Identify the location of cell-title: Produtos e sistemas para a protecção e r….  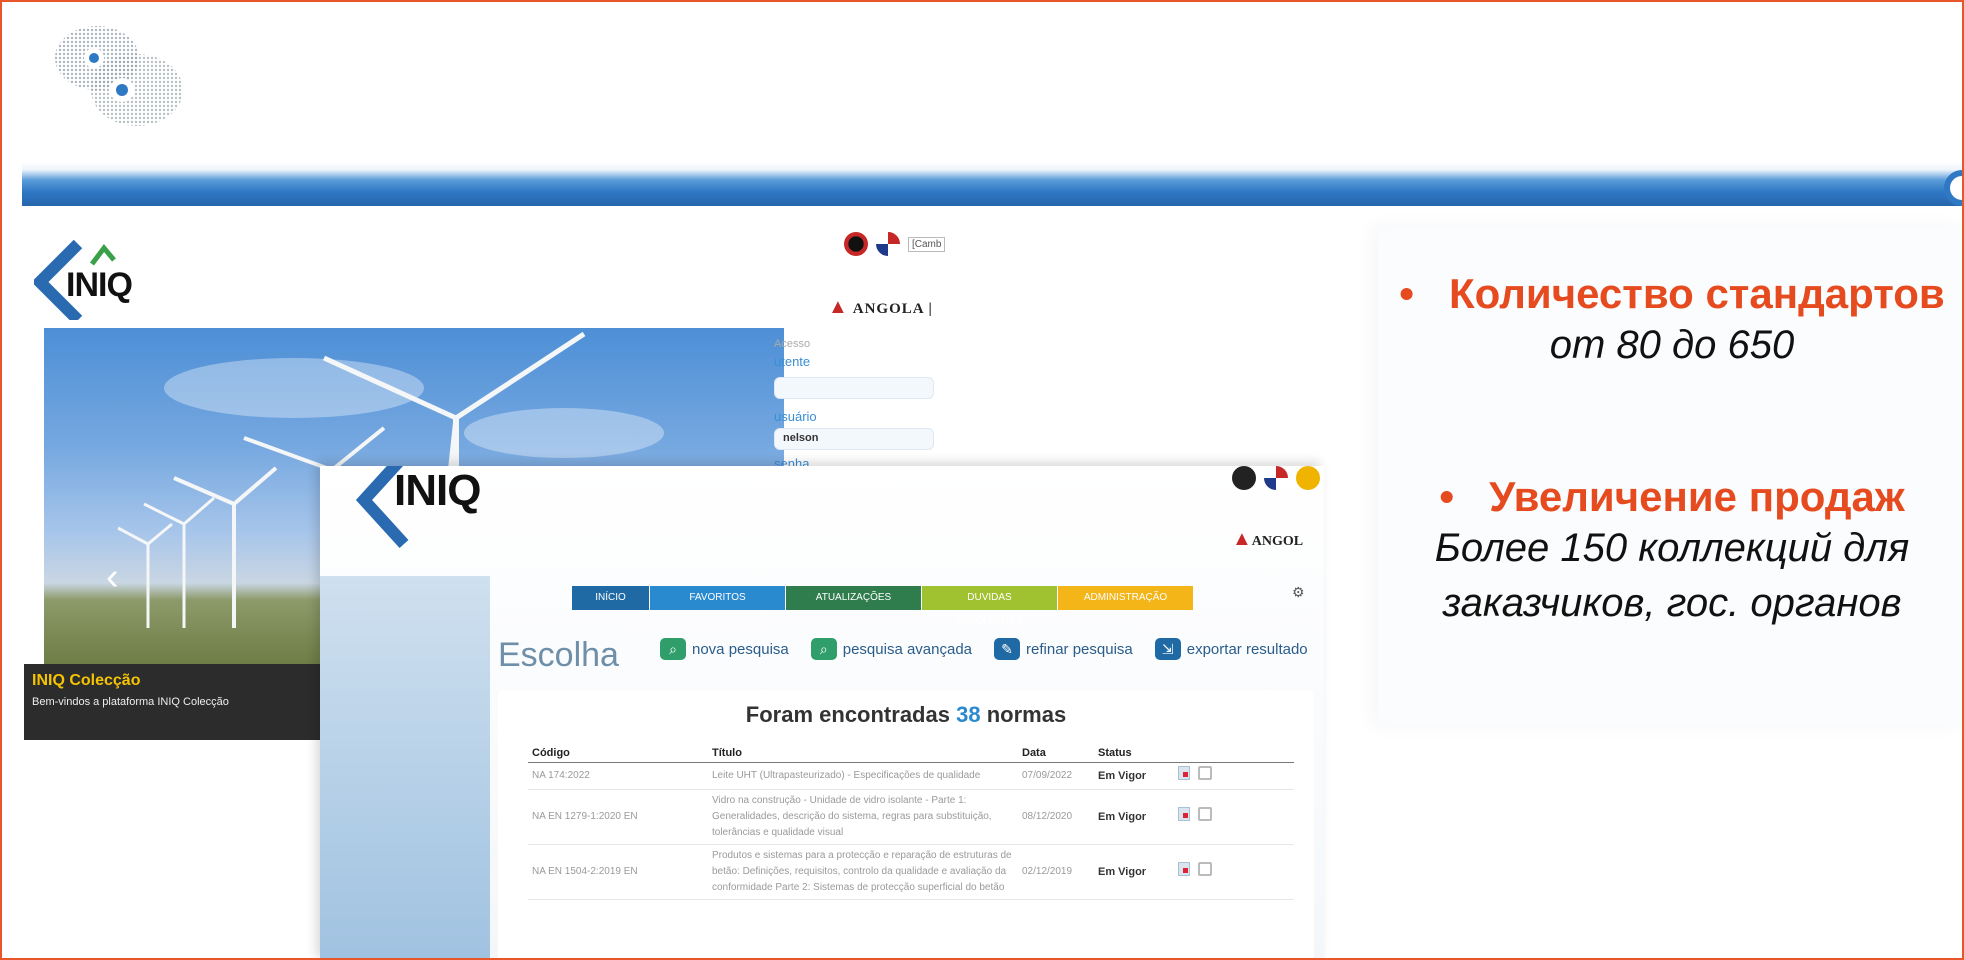
(863, 872).